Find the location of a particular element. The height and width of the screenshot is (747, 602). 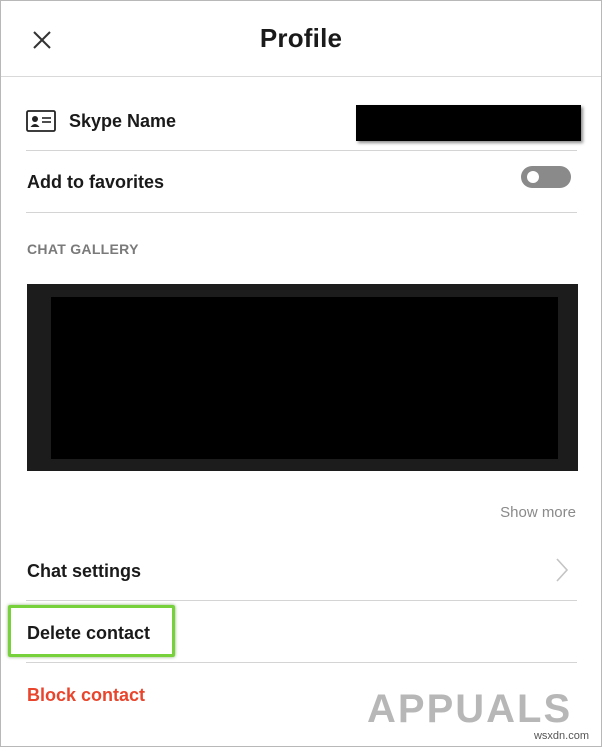

toggle-knob is located at coordinates (533, 177).